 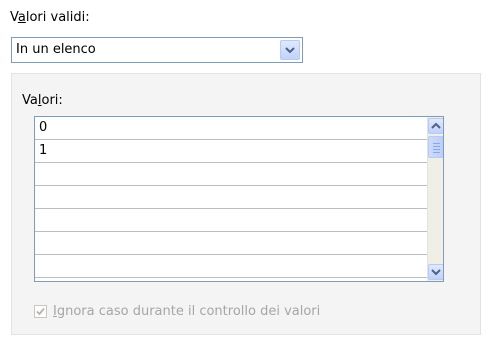 What do you see at coordinates (232, 151) in the screenshot?
I see `list-item: 1` at bounding box center [232, 151].